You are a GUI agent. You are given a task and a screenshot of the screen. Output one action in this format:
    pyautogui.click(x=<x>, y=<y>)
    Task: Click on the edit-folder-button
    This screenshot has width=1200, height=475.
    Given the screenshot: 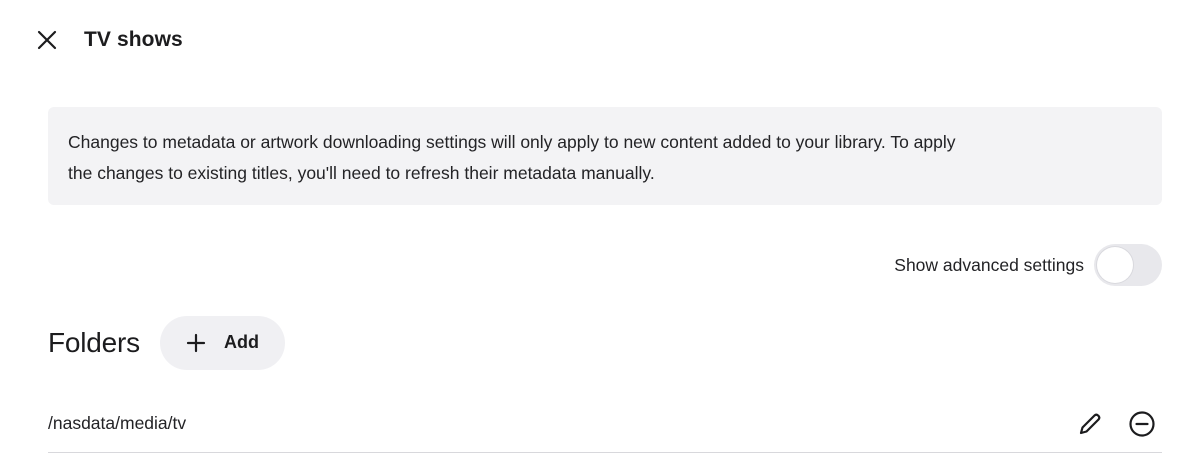 What is the action you would take?
    pyautogui.click(x=1090, y=424)
    